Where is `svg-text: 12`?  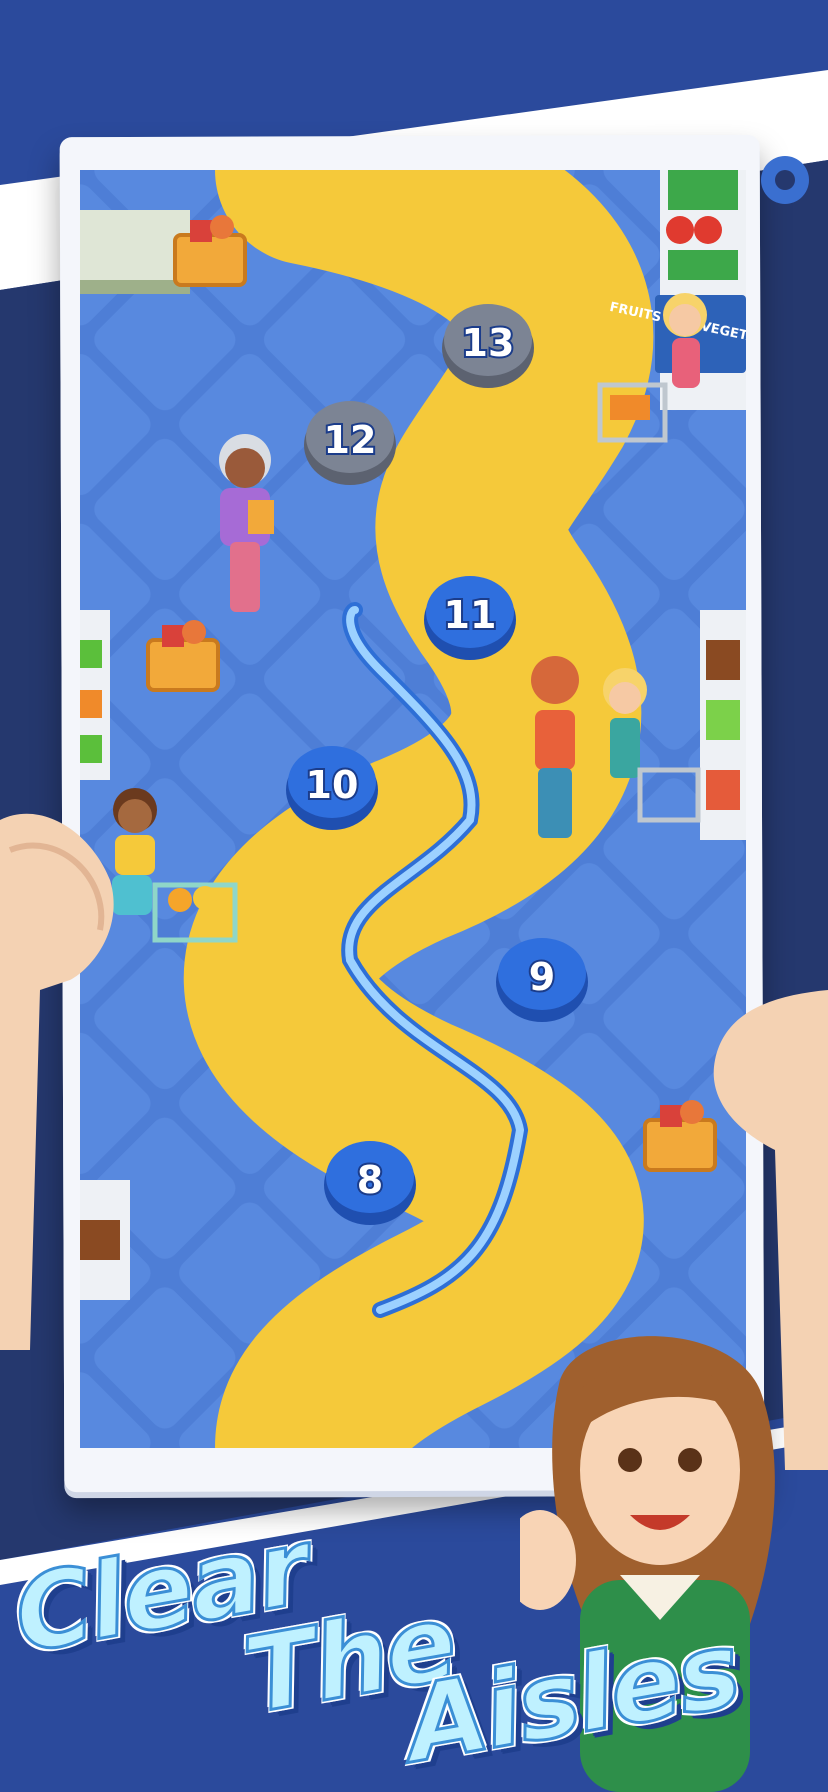
svg-text: 12 is located at coordinates (350, 440).